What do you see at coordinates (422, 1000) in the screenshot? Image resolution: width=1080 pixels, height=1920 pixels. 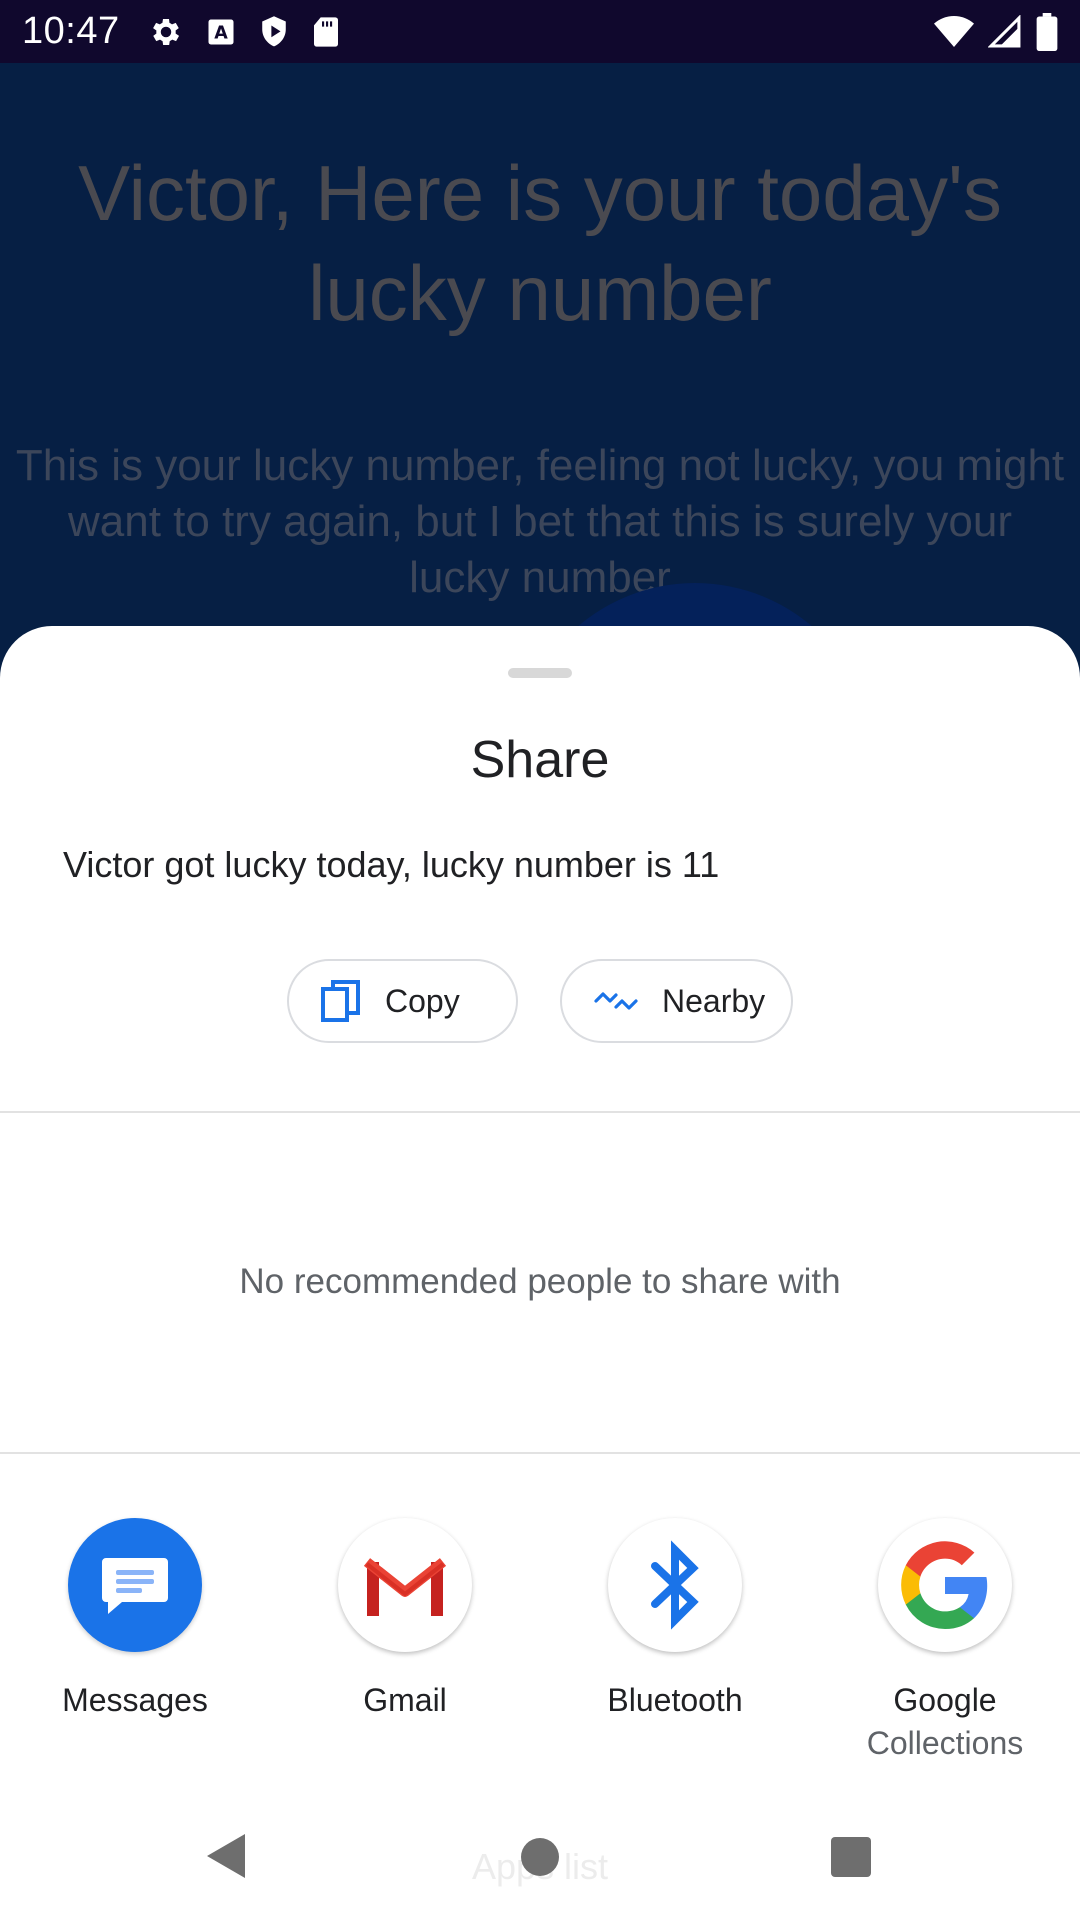 I see `copy-label: Copy` at bounding box center [422, 1000].